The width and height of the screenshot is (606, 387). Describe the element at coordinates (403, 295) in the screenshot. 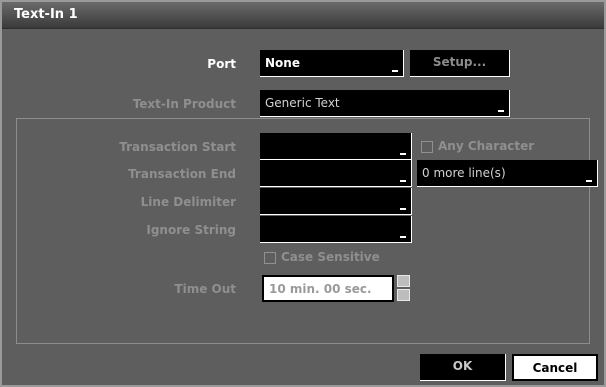

I see `timeout-decrement-button` at that location.